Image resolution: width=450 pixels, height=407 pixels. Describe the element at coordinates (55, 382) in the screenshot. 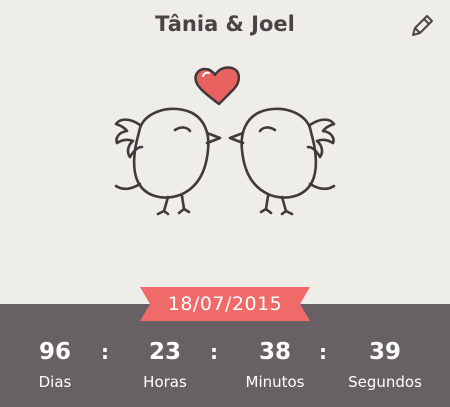

I see `days-label: Dias` at that location.